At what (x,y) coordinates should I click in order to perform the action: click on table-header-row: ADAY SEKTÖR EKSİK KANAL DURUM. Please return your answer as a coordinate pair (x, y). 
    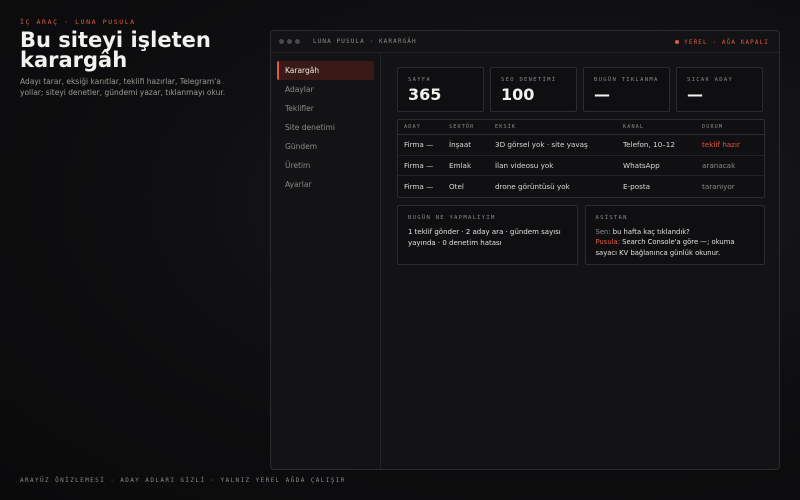
    Looking at the image, I should click on (581, 127).